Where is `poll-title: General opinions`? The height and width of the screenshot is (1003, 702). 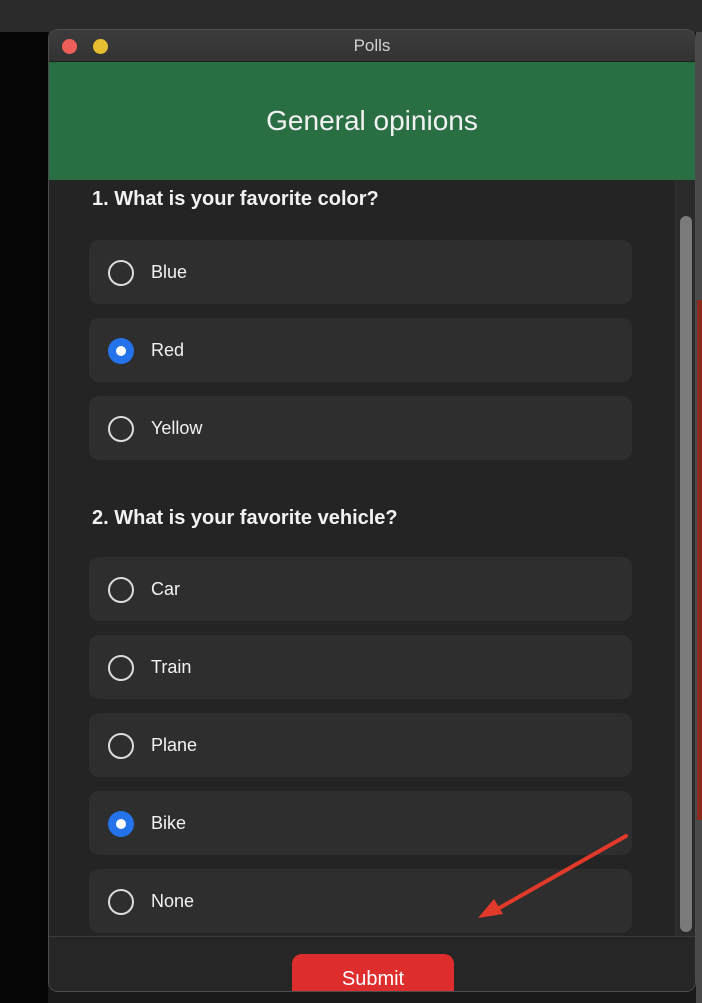 poll-title: General opinions is located at coordinates (372, 120).